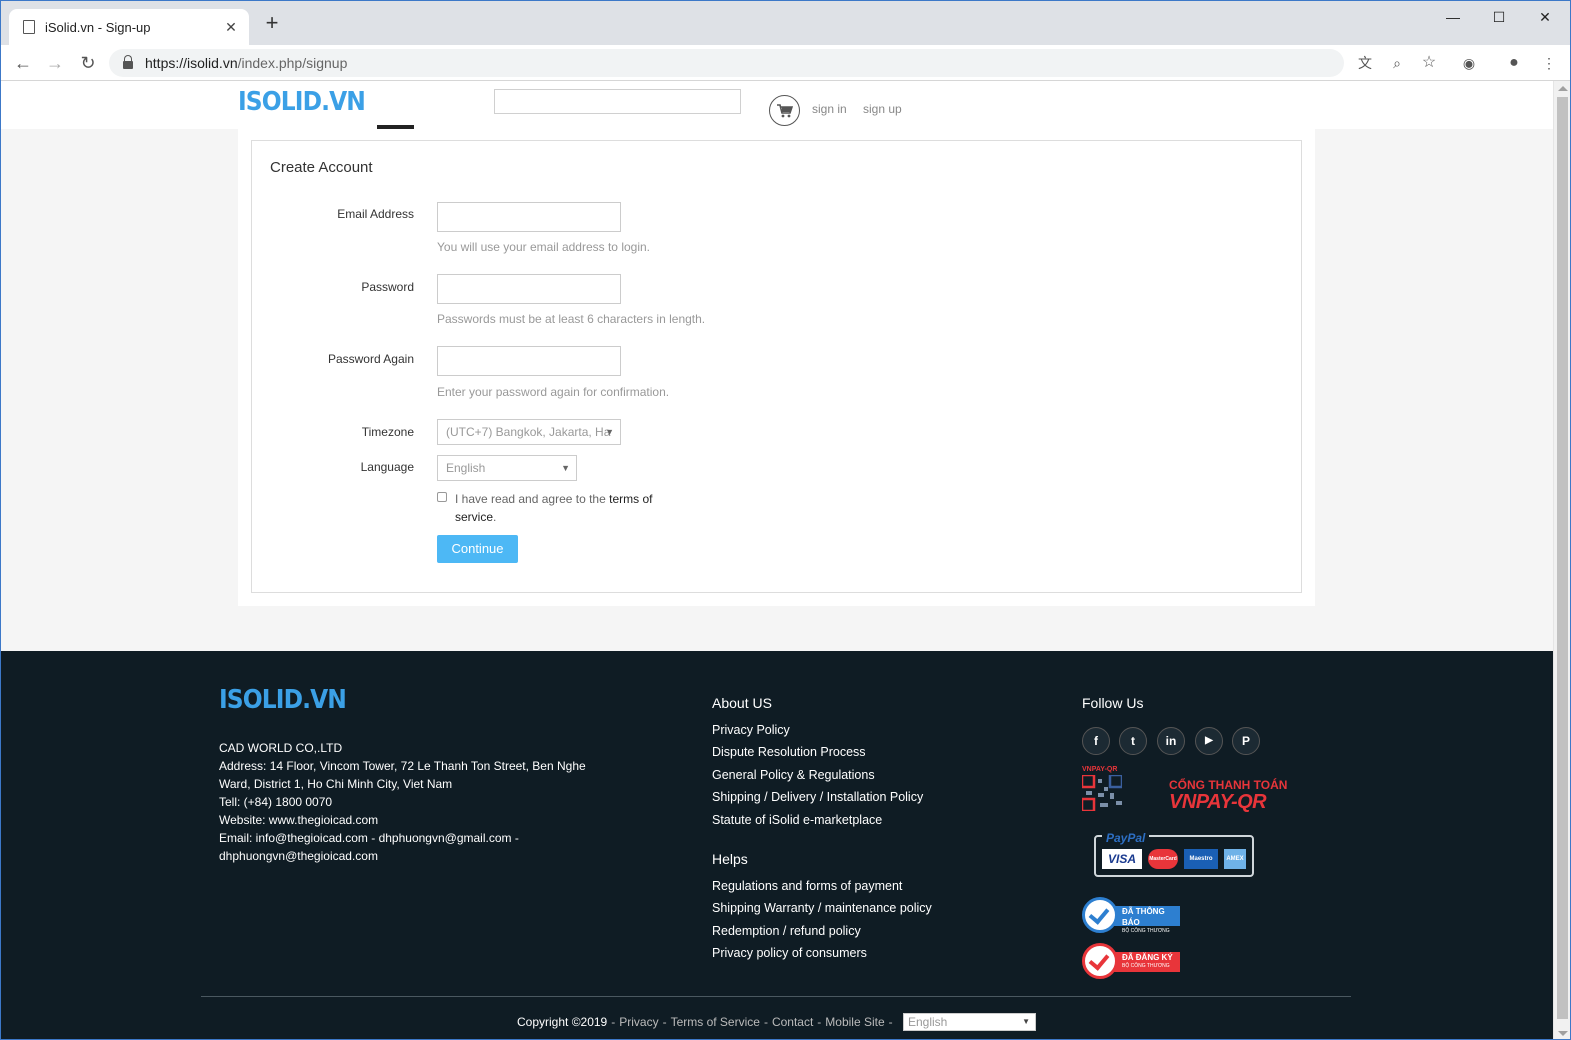 The image size is (1571, 1040). I want to click on site-header: ISOLID.VN sign in sign up, so click(777, 105).